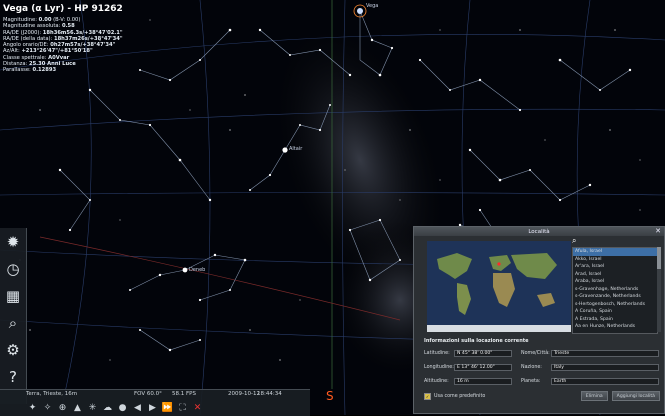  Describe the element at coordinates (13, 349) in the screenshot. I see `settings-icon: ⚙` at that location.